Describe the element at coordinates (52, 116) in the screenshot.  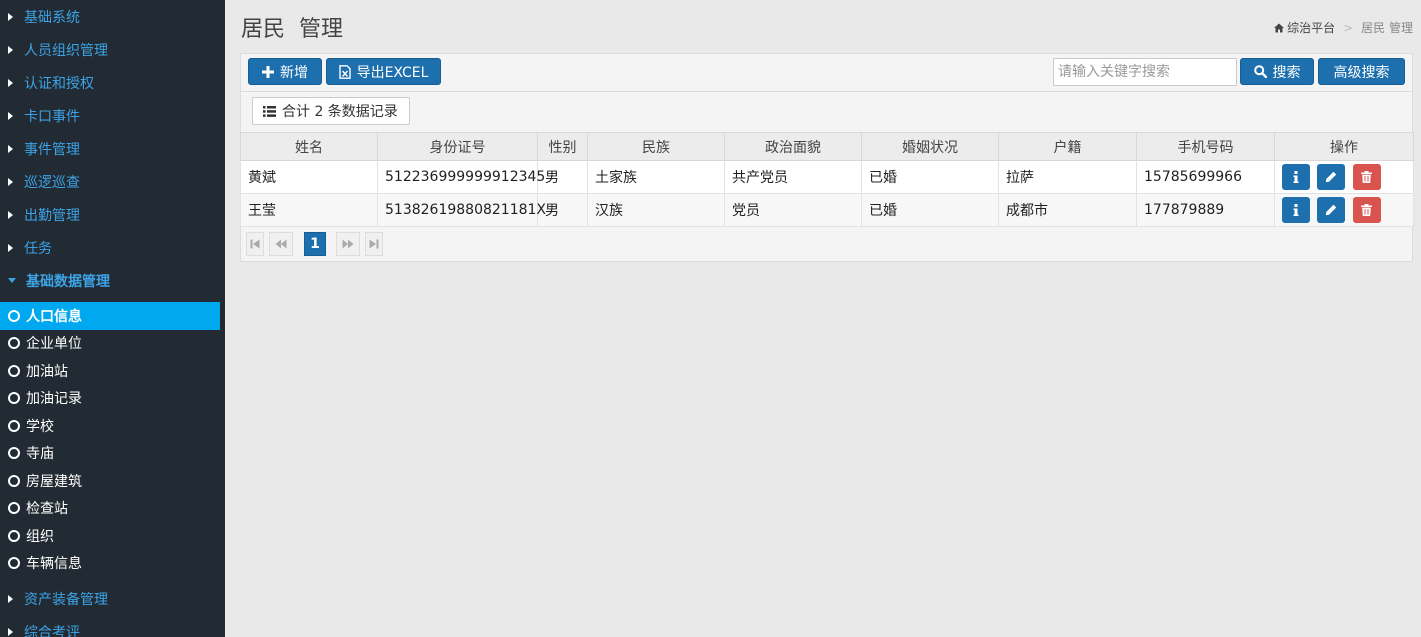
I see `sidebar-item-label: 卡口事件` at that location.